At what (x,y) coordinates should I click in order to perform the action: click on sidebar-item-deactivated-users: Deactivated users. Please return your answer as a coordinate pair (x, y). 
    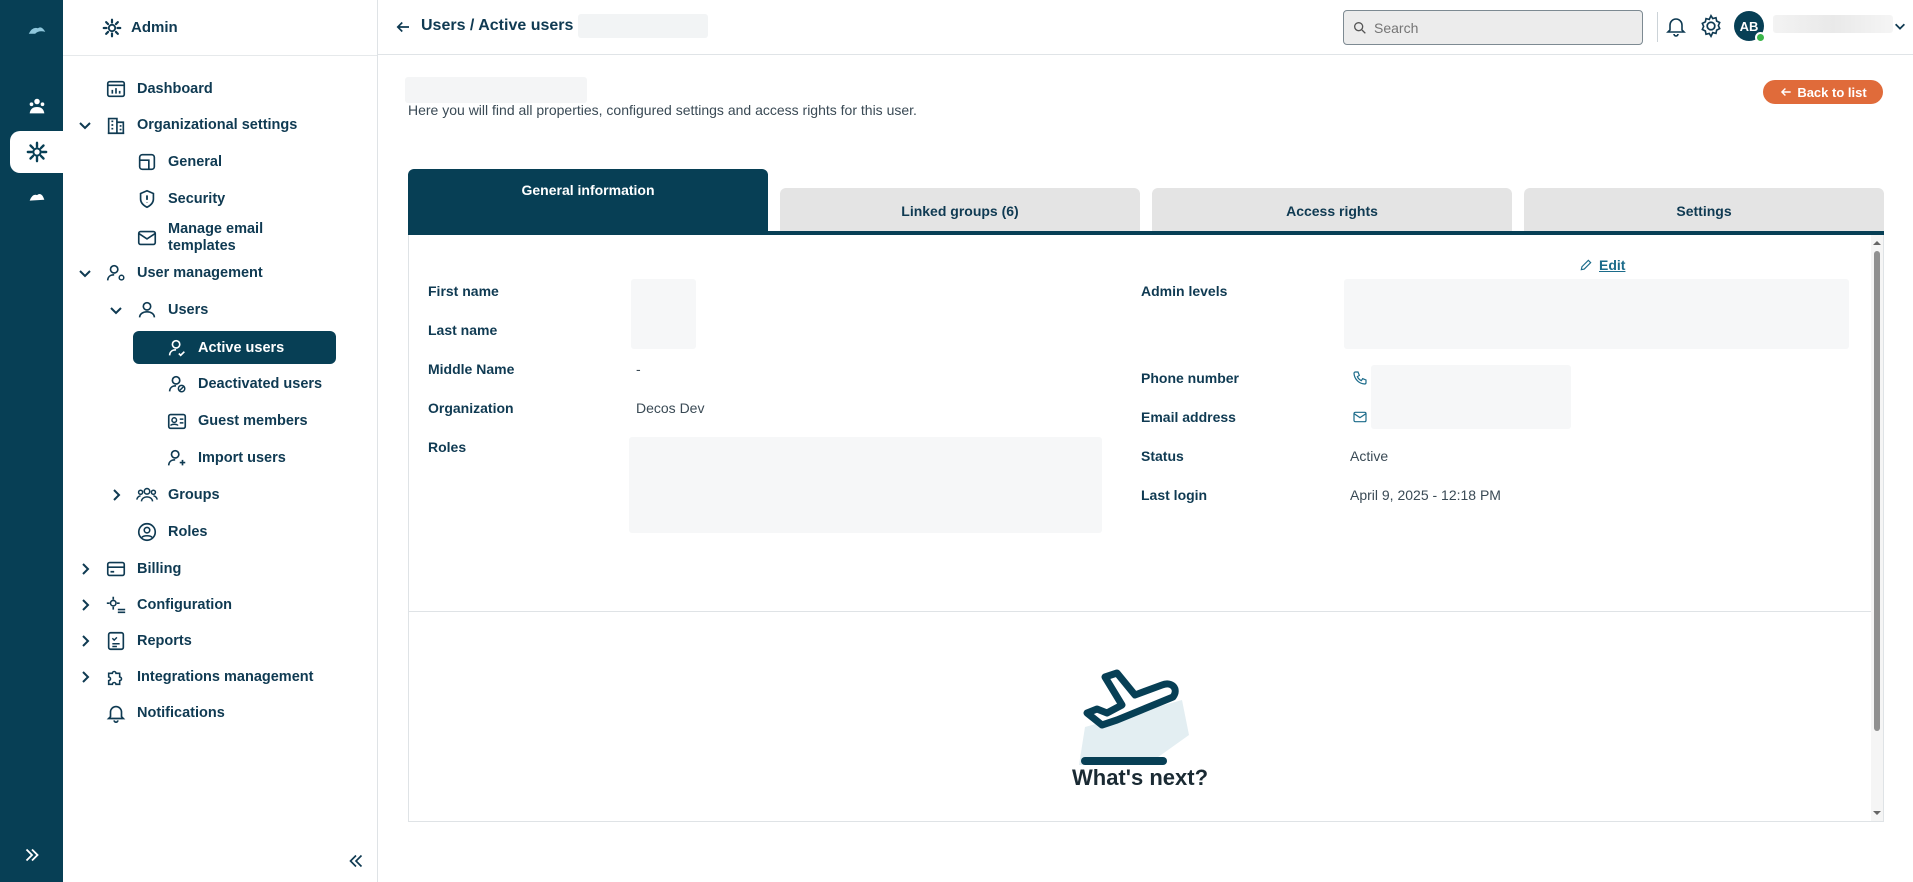
    Looking at the image, I should click on (244, 384).